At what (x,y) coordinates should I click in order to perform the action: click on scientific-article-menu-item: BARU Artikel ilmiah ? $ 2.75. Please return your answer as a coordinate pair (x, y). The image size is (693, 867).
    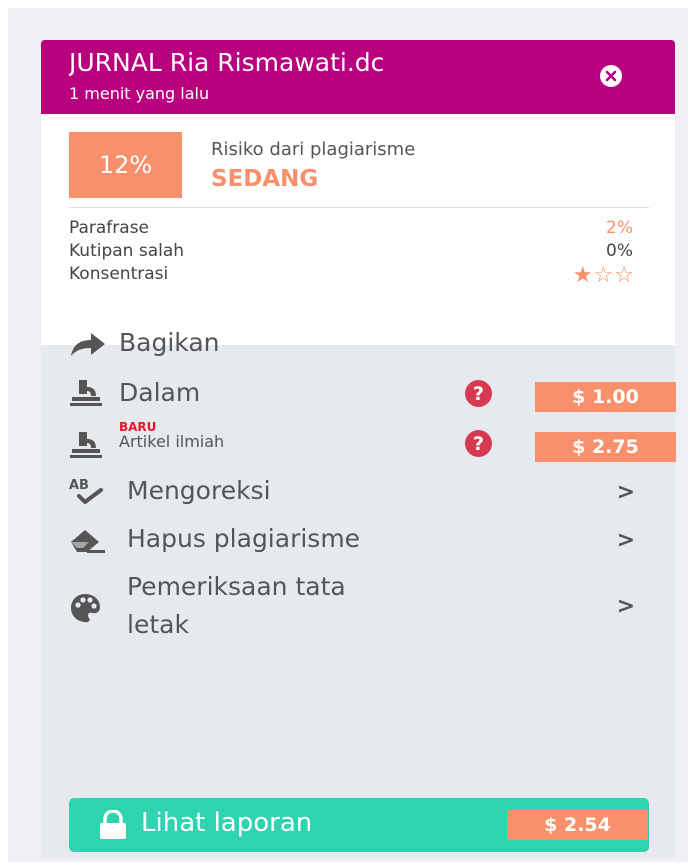
    Looking at the image, I should click on (372, 442).